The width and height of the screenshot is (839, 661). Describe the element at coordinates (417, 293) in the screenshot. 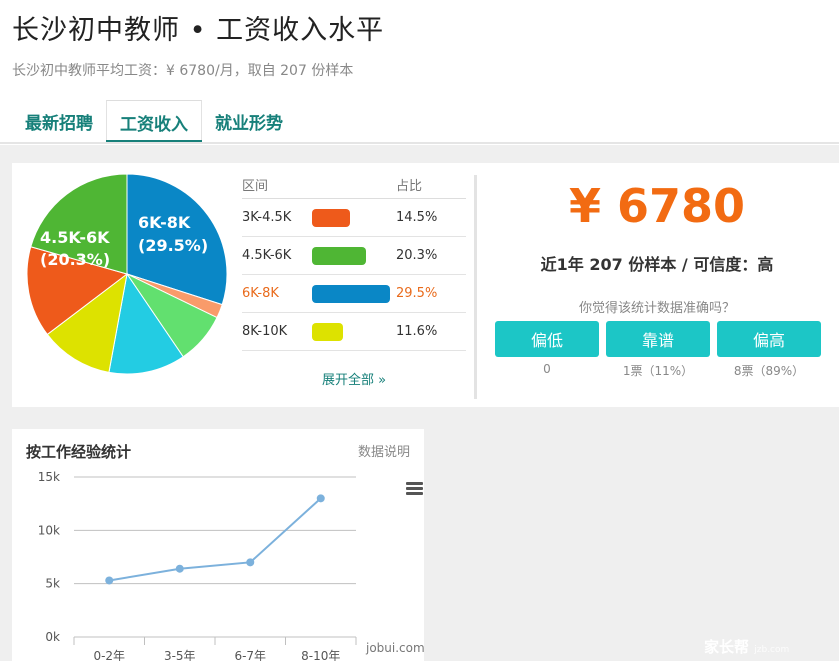

I see `row-pct: 29.5%` at that location.